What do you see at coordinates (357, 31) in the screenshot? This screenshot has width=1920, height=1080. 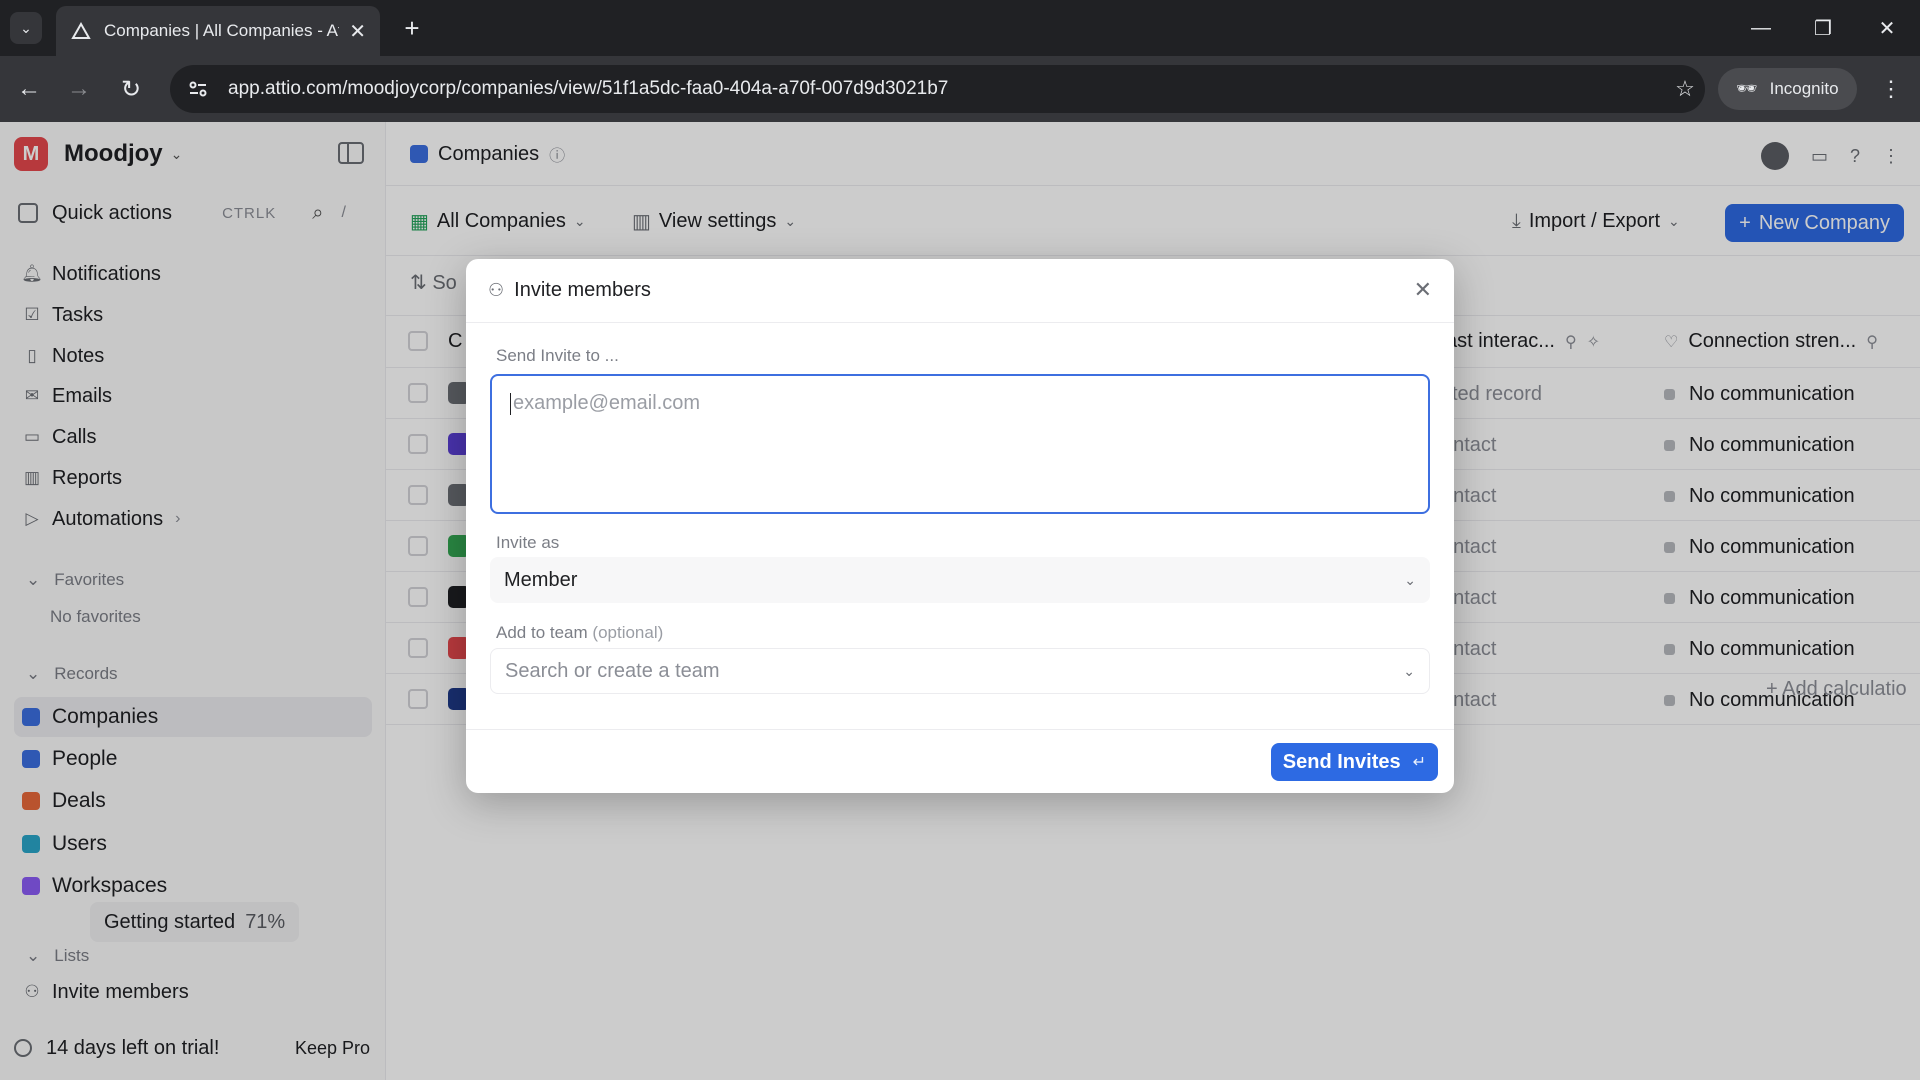 I see `tab-close-icon: ✕` at bounding box center [357, 31].